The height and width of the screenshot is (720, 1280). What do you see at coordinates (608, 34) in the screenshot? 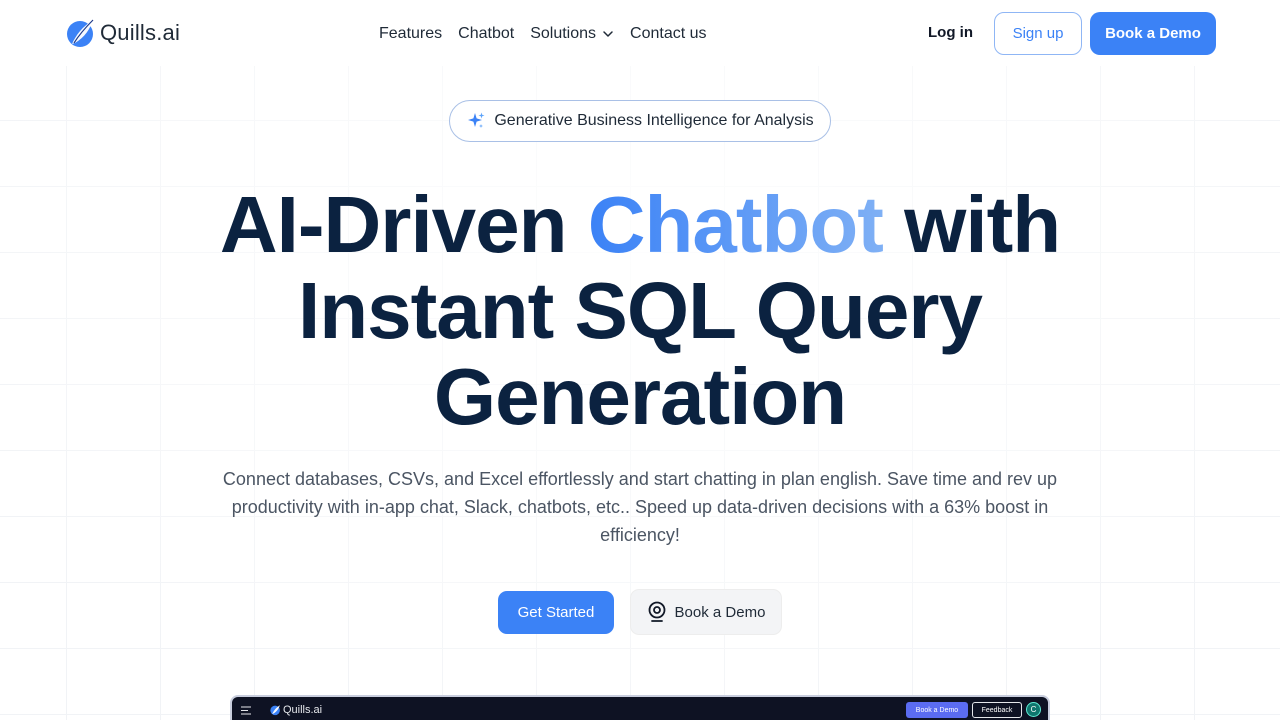
I see `chevron-down-icon` at bounding box center [608, 34].